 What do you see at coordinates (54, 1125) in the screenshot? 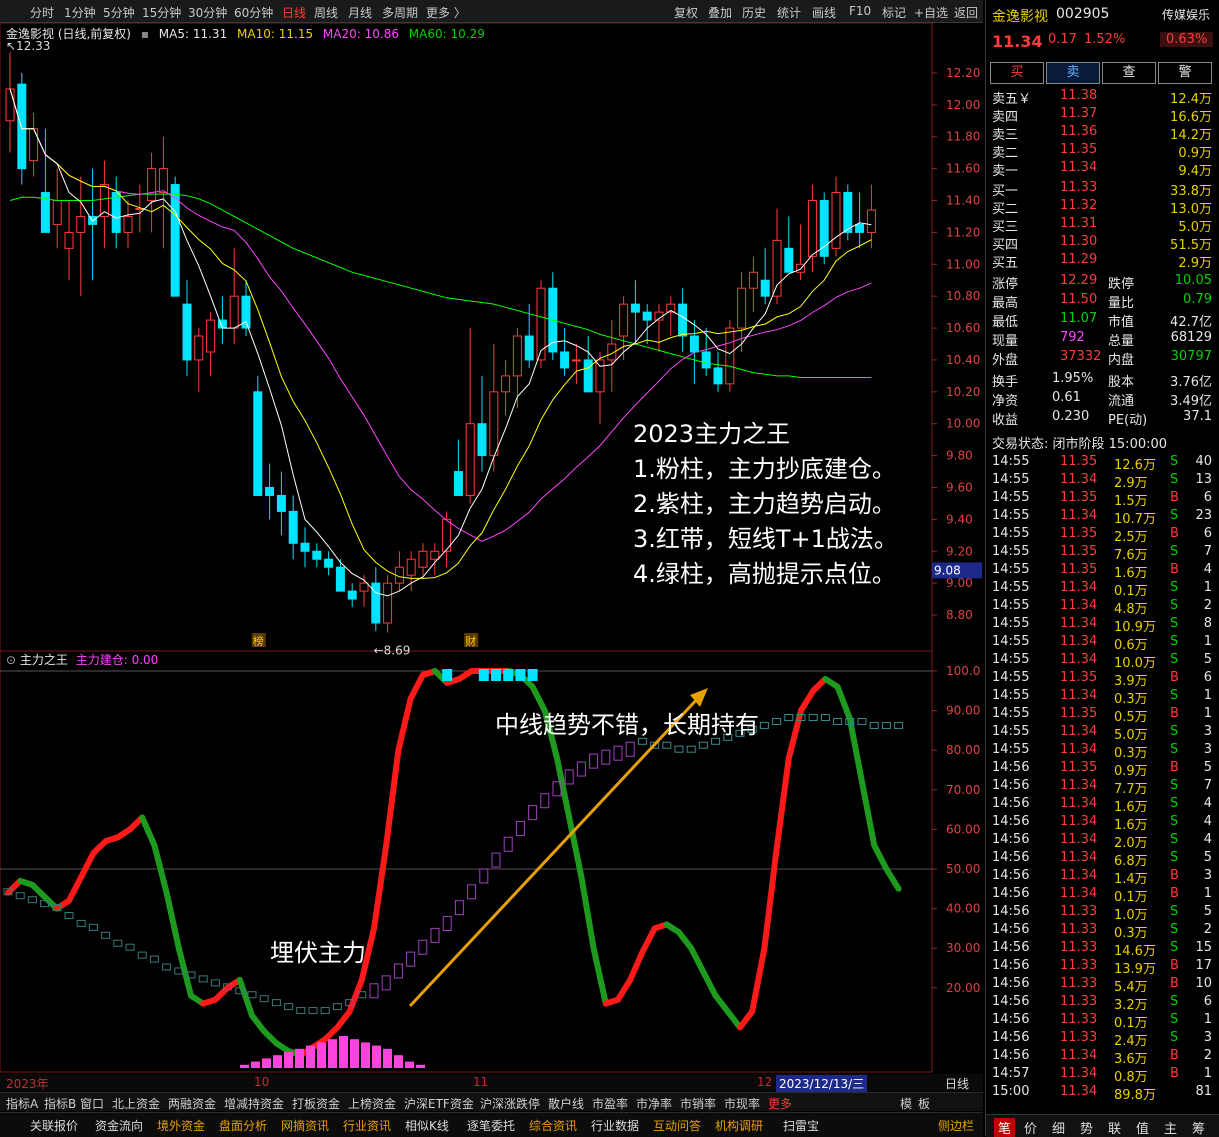
I see `link-0: 关联报价` at bounding box center [54, 1125].